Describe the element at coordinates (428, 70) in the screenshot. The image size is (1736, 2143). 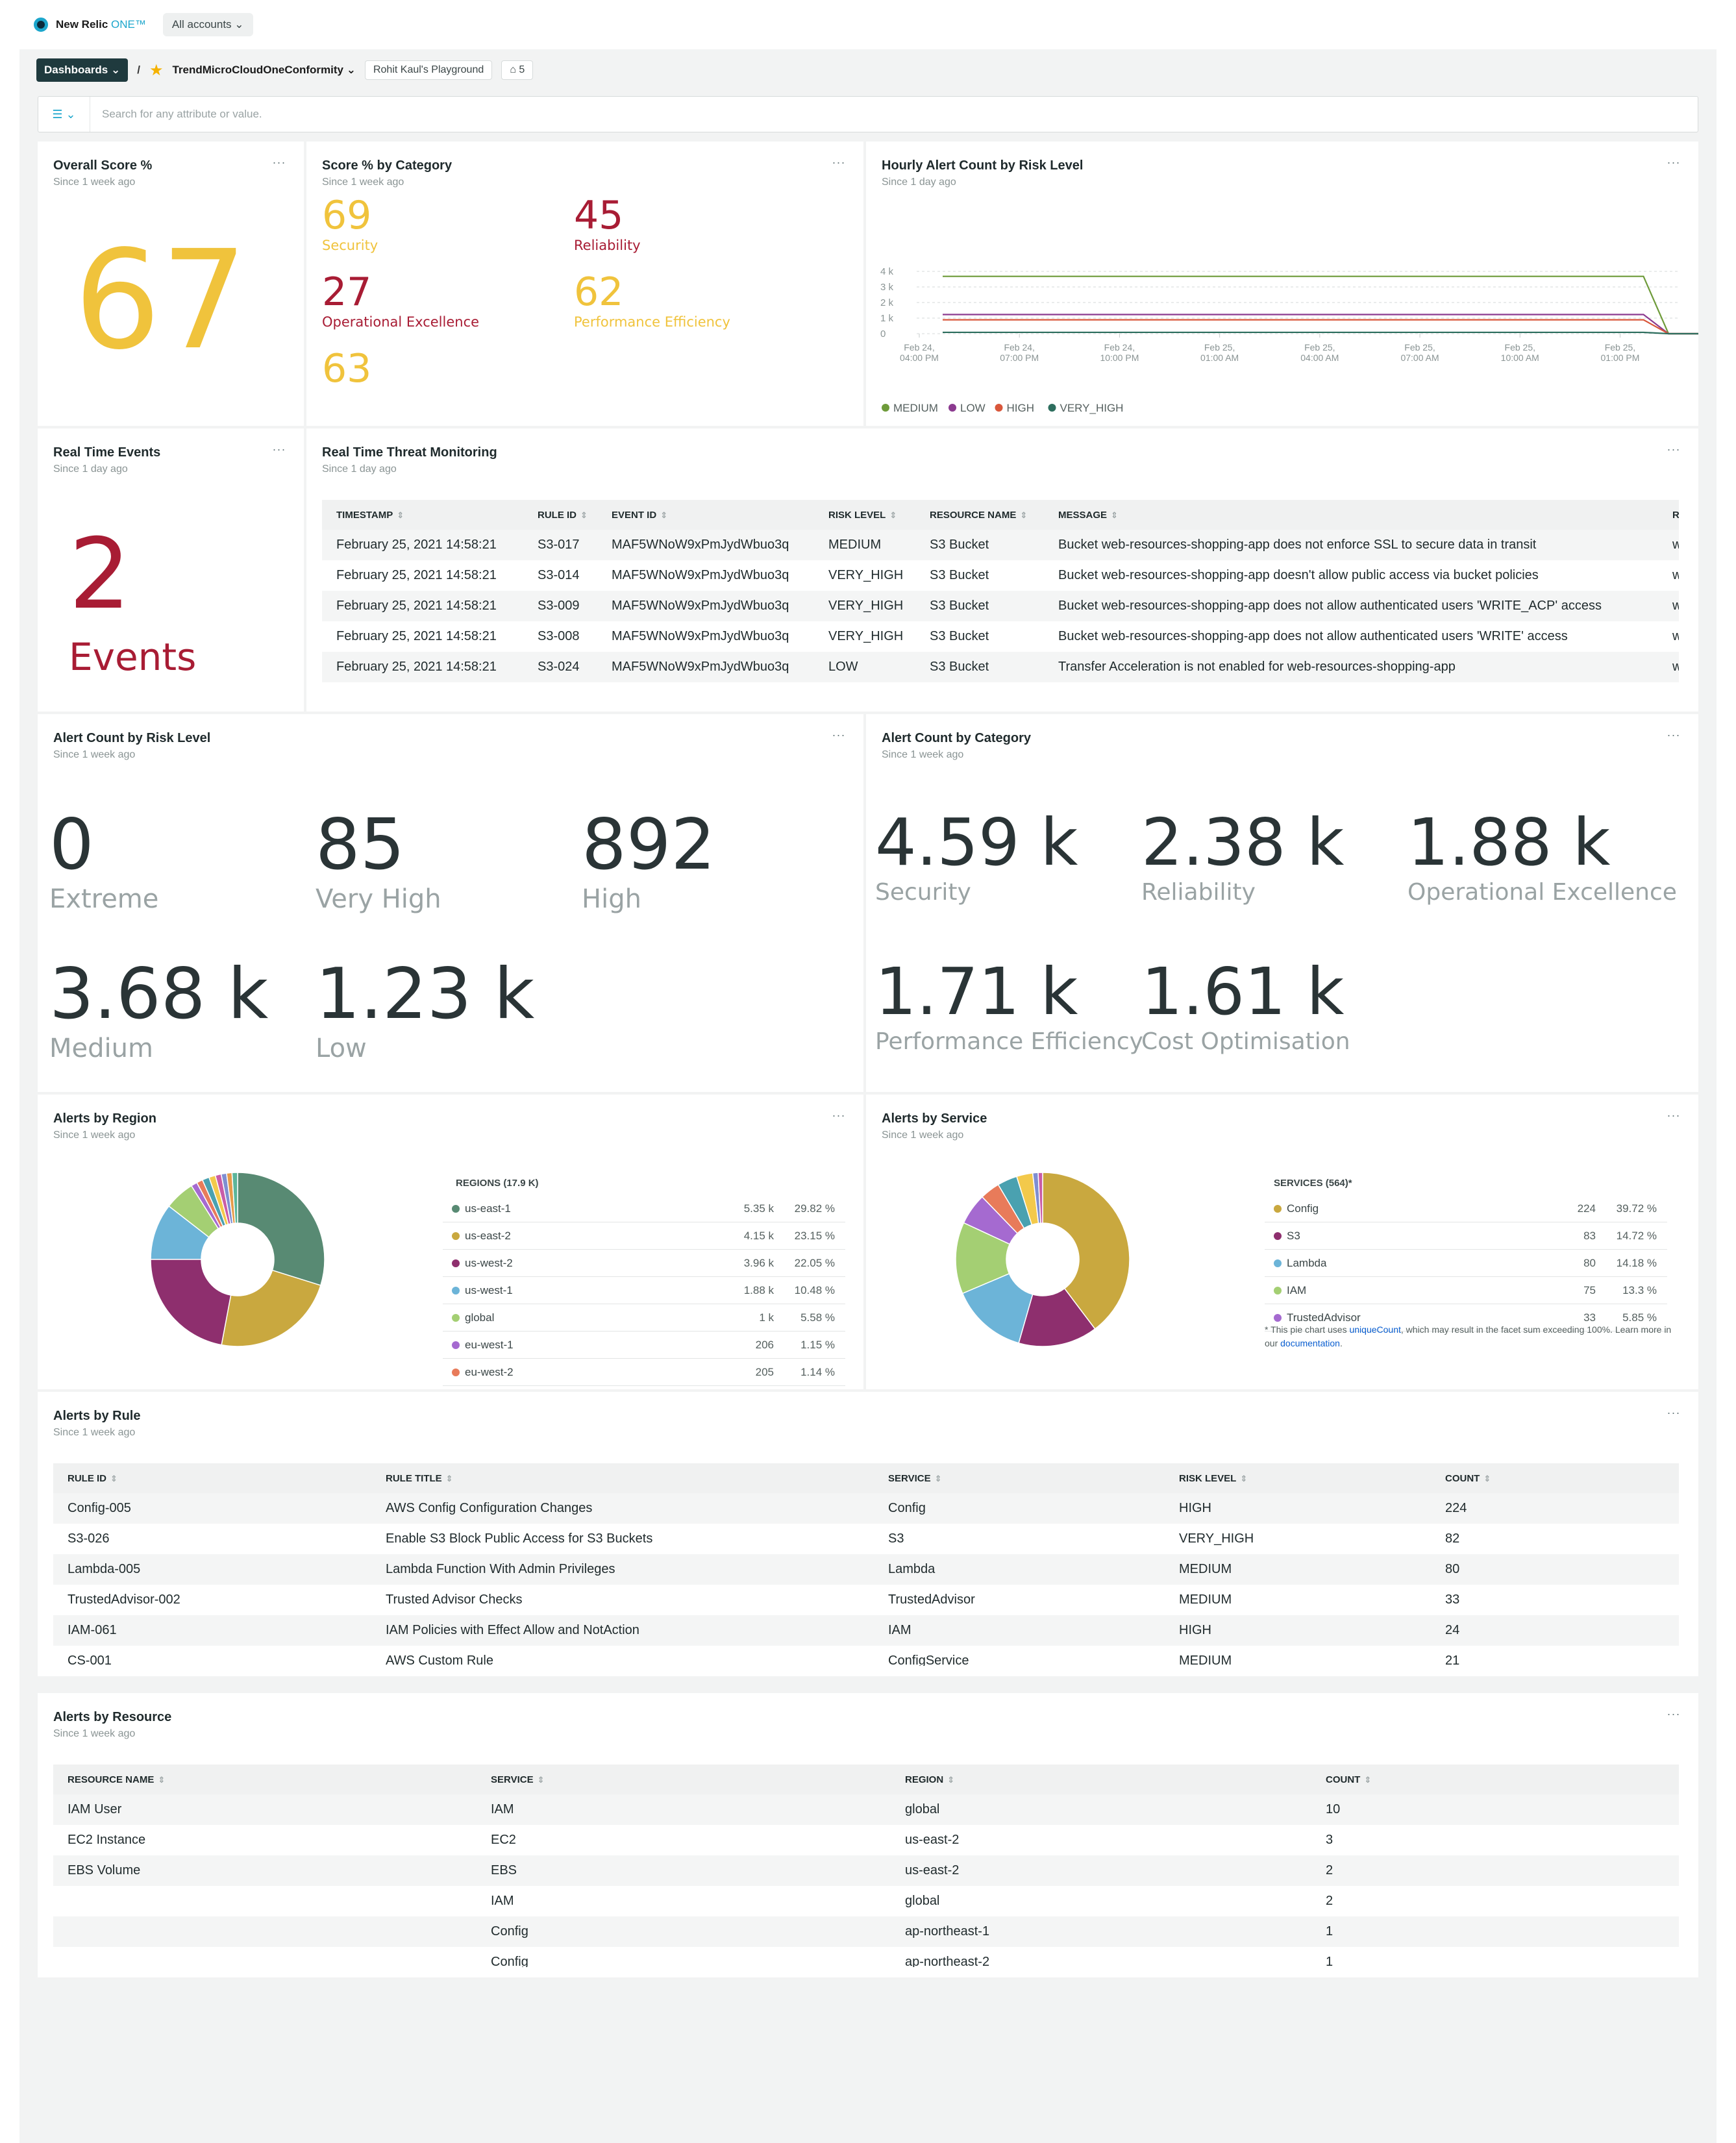
I see `owner-chip: Rohit Kaul's Playground` at that location.